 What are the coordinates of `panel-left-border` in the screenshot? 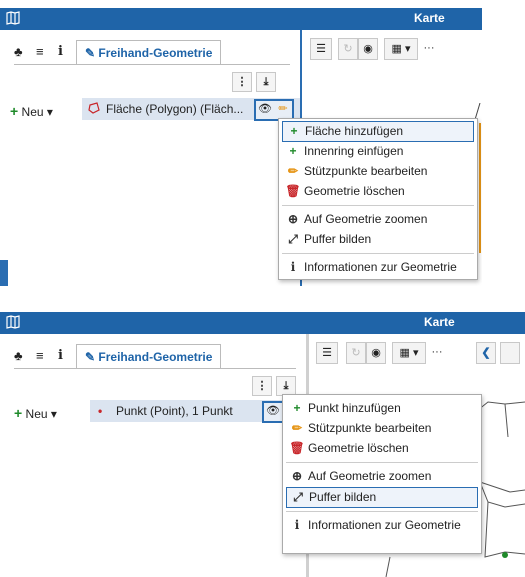 It's located at (4, 273).